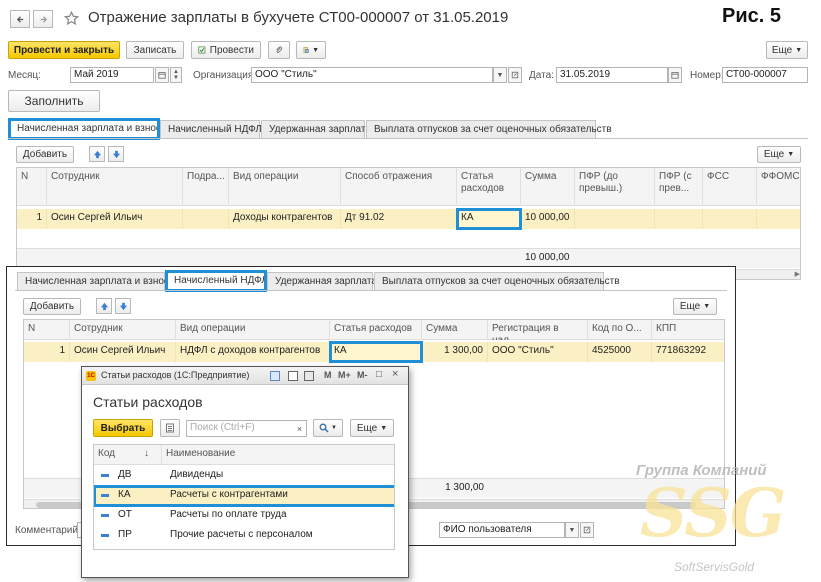 This screenshot has width=821, height=582. Describe the element at coordinates (279, 50) in the screenshot. I see `attach-button` at that location.